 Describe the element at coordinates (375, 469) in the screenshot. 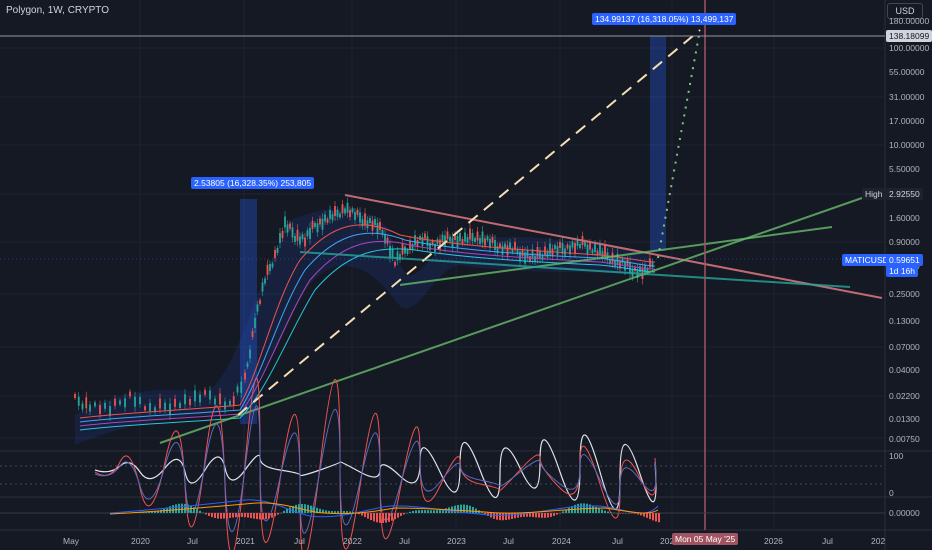

I see `stoch-d` at that location.